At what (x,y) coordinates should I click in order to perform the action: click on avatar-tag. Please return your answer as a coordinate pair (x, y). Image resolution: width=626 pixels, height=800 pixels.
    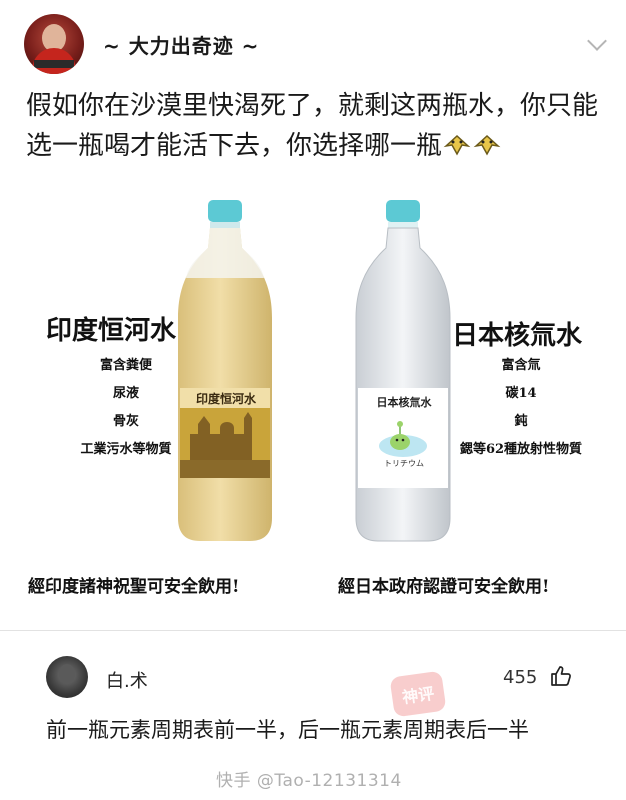
    Looking at the image, I should click on (54, 64).